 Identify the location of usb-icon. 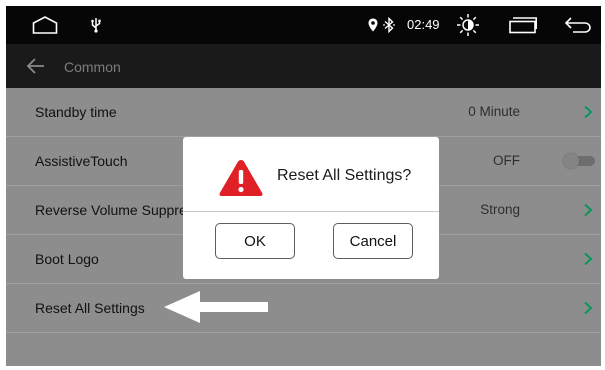
(96, 25).